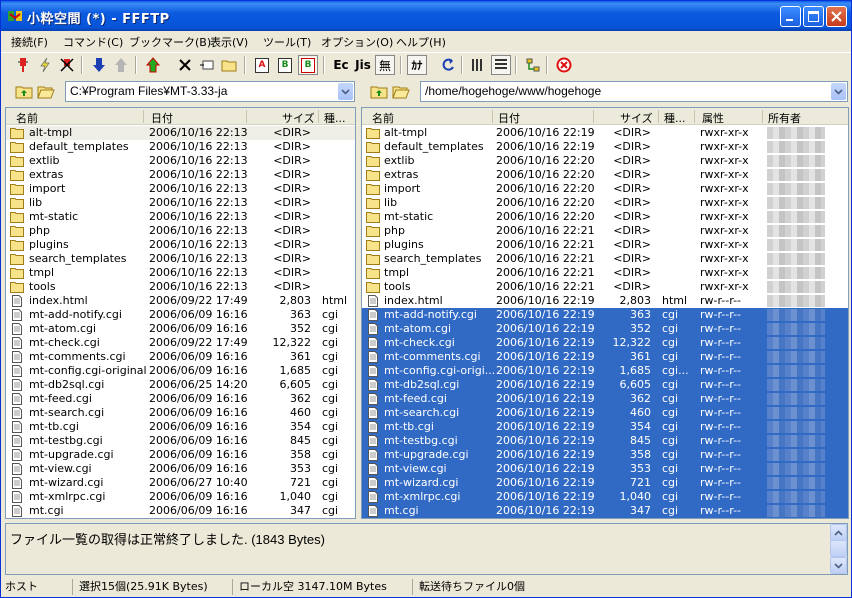 The width and height of the screenshot is (852, 598). What do you see at coordinates (229, 42) in the screenshot?
I see `menu-view: 表示(V)` at bounding box center [229, 42].